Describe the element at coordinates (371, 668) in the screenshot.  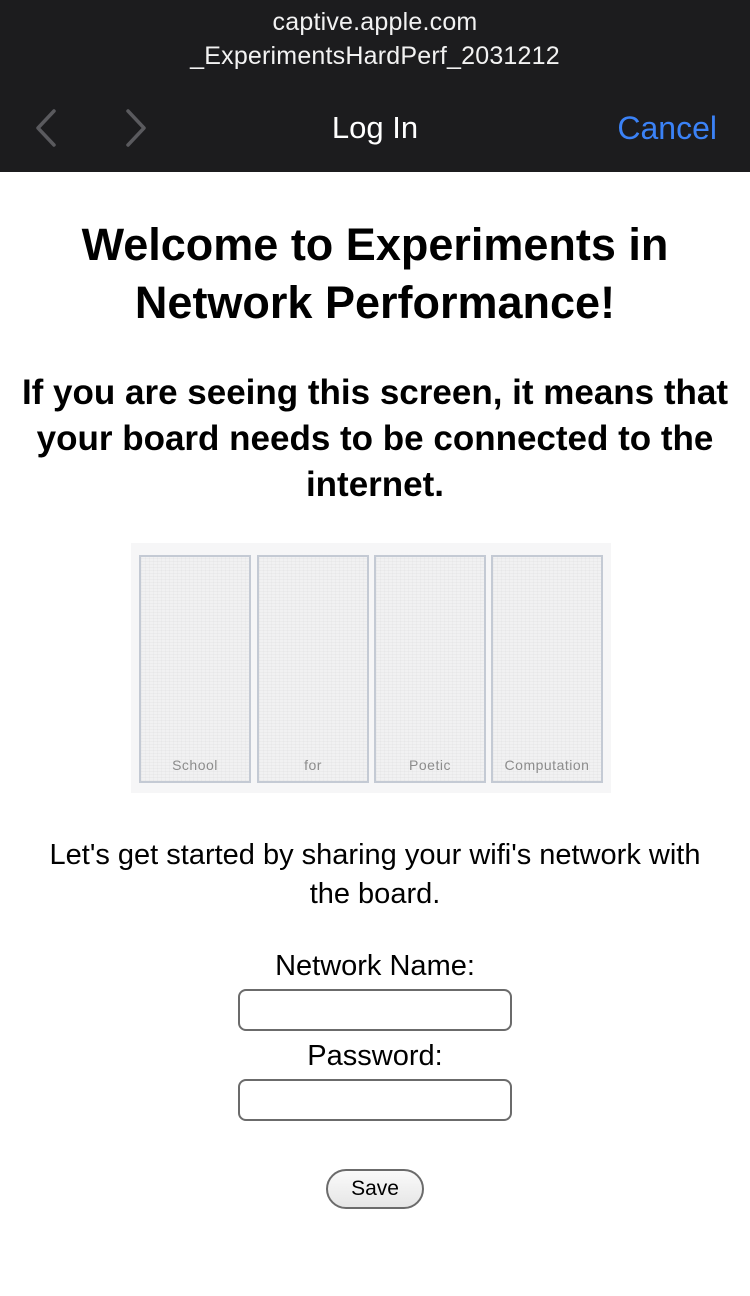
I see `board-image: School for Poetic Computation` at that location.